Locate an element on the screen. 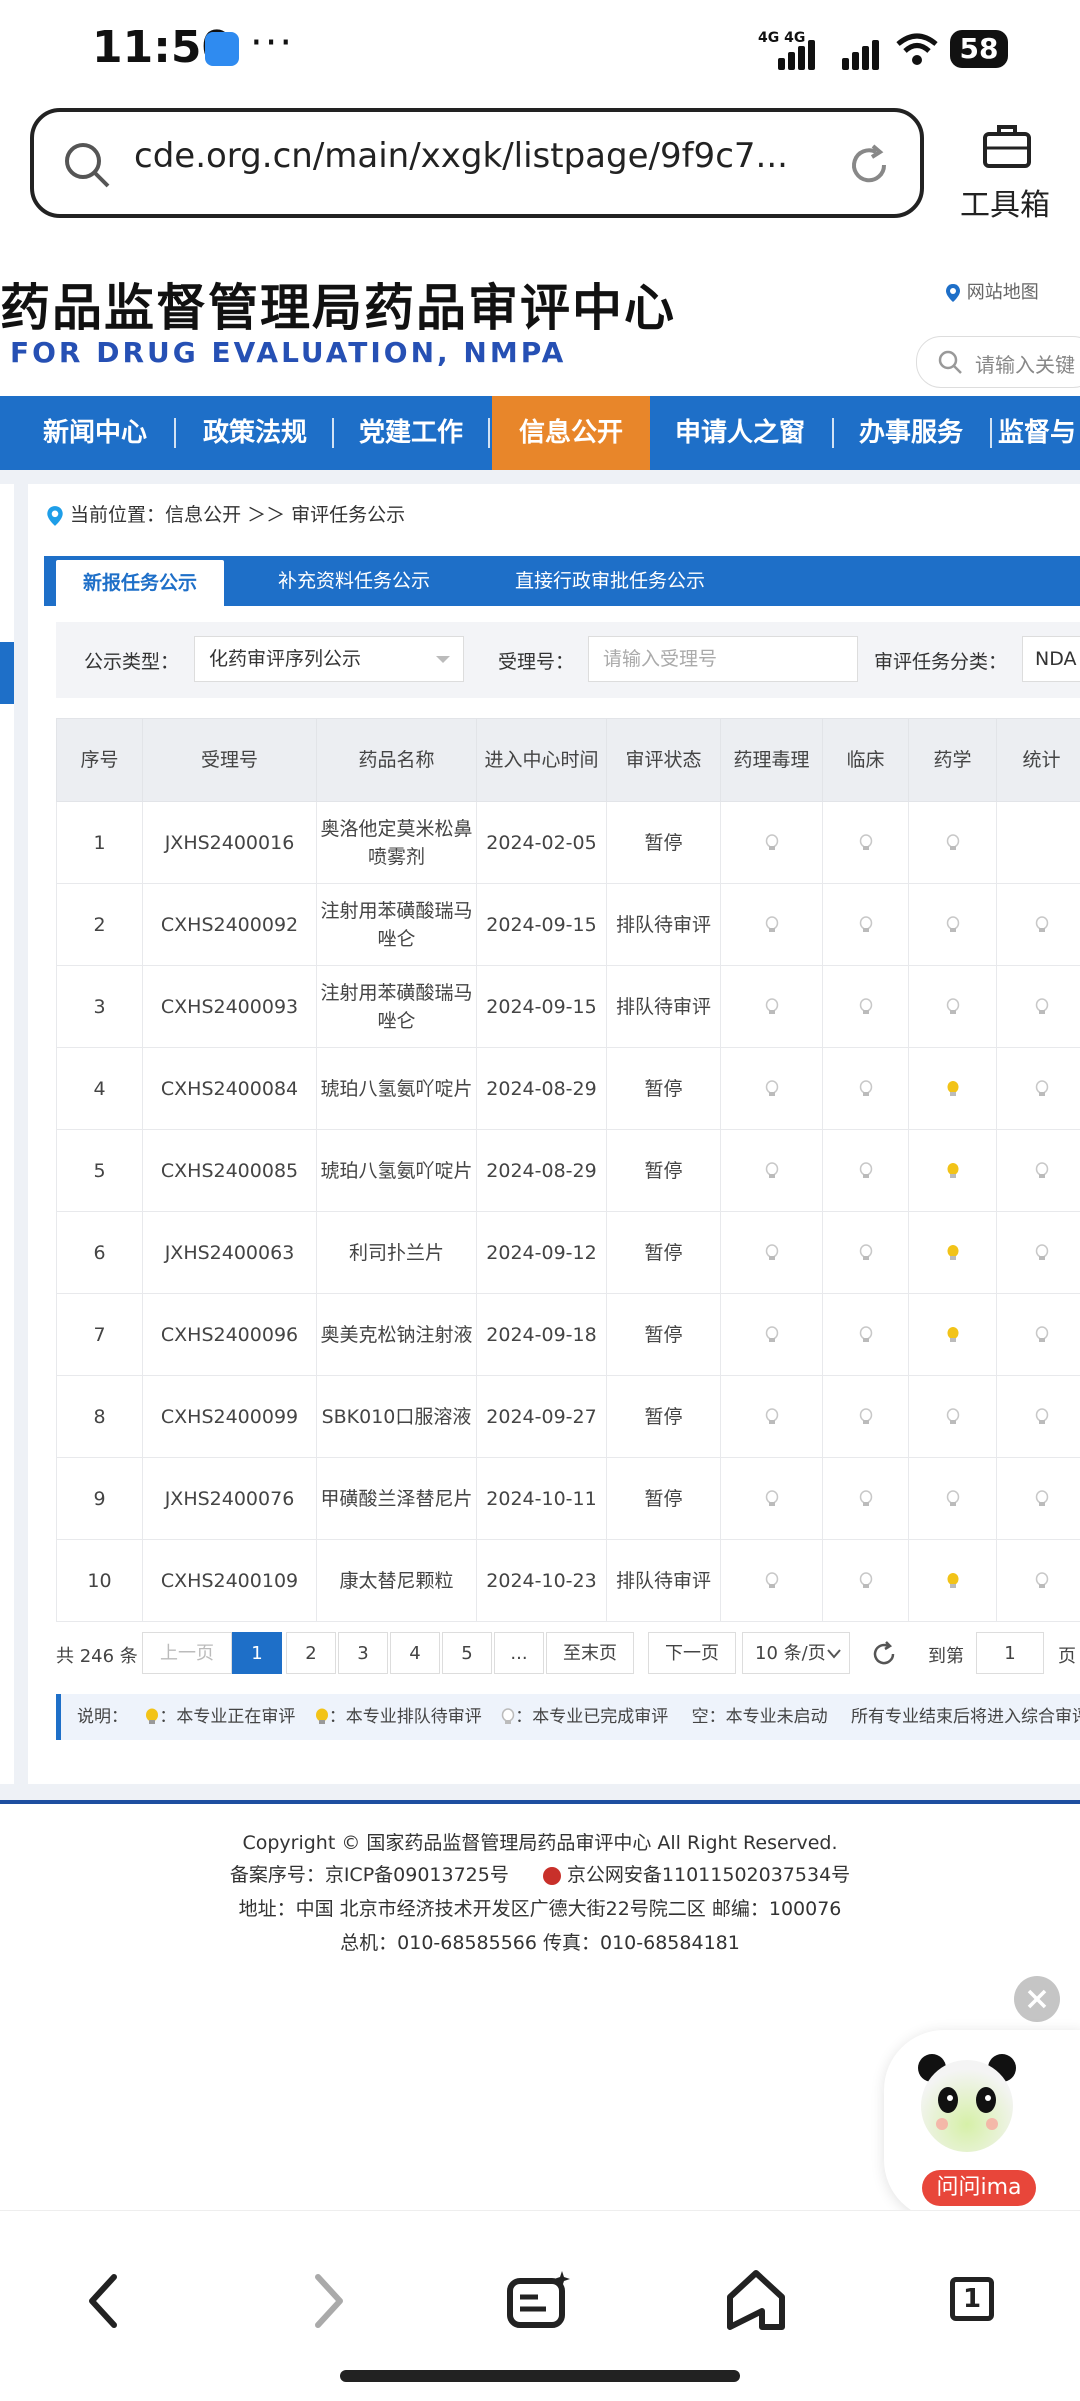  goto-page-input: 1 is located at coordinates (1010, 1653).